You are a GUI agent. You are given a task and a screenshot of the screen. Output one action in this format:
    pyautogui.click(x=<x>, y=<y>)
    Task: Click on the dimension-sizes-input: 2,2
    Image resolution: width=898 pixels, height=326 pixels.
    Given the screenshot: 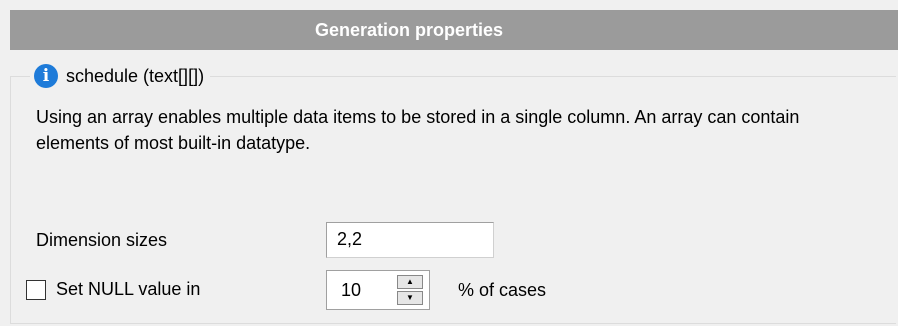 What is the action you would take?
    pyautogui.click(x=410, y=240)
    